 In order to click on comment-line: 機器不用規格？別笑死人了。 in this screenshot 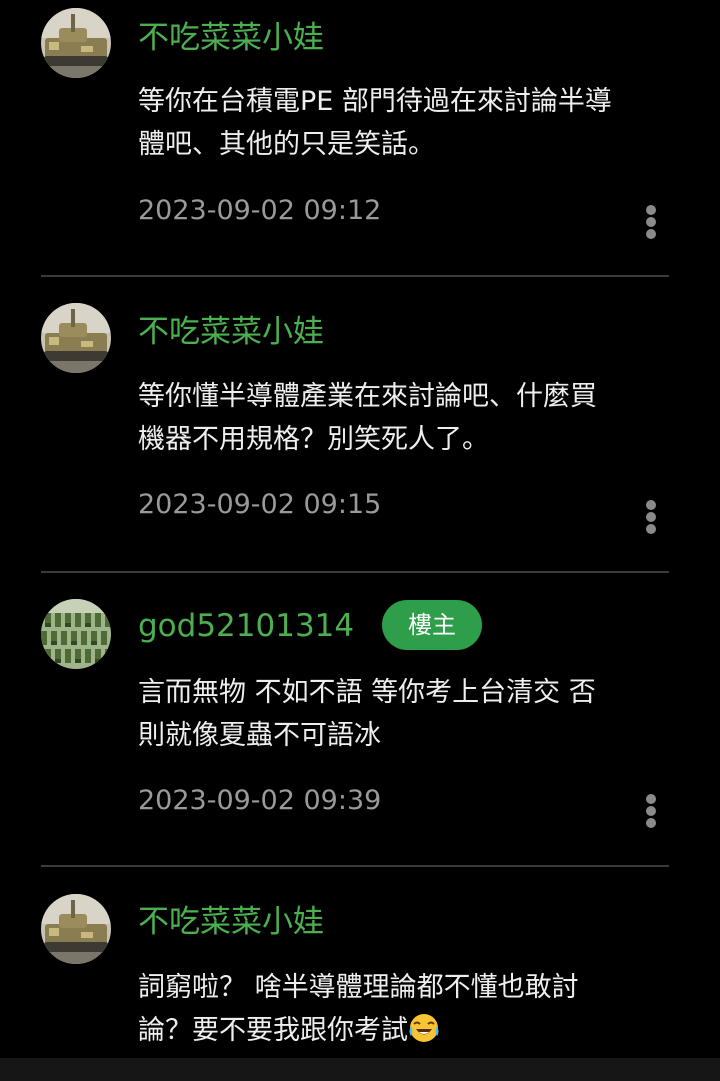, I will do `click(313, 439)`.